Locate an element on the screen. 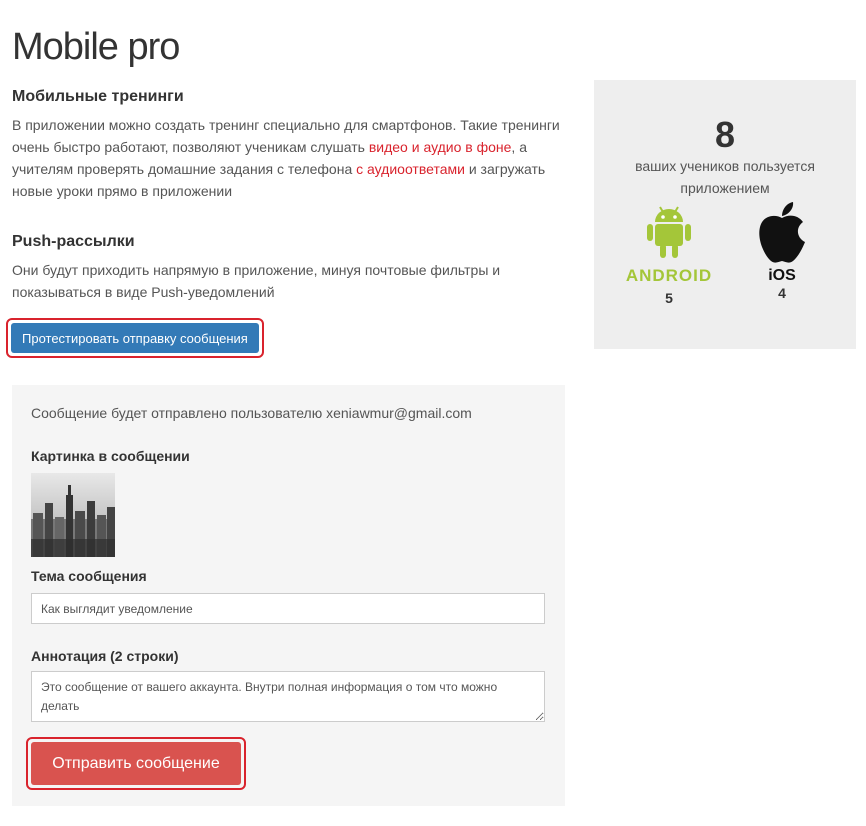  annotation-label: Аннотация (2 строки) is located at coordinates (105, 656).